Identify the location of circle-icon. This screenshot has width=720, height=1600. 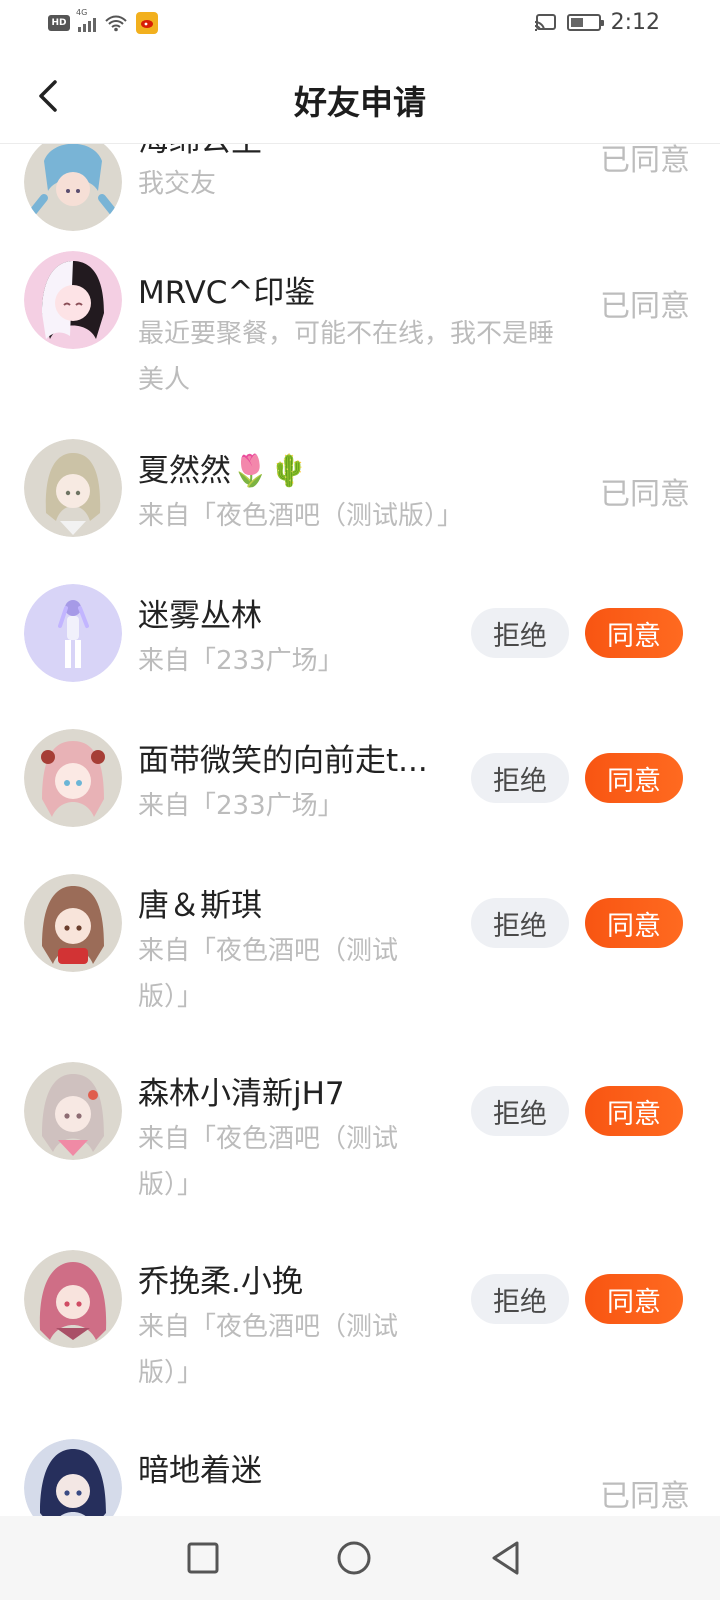
(354, 1558).